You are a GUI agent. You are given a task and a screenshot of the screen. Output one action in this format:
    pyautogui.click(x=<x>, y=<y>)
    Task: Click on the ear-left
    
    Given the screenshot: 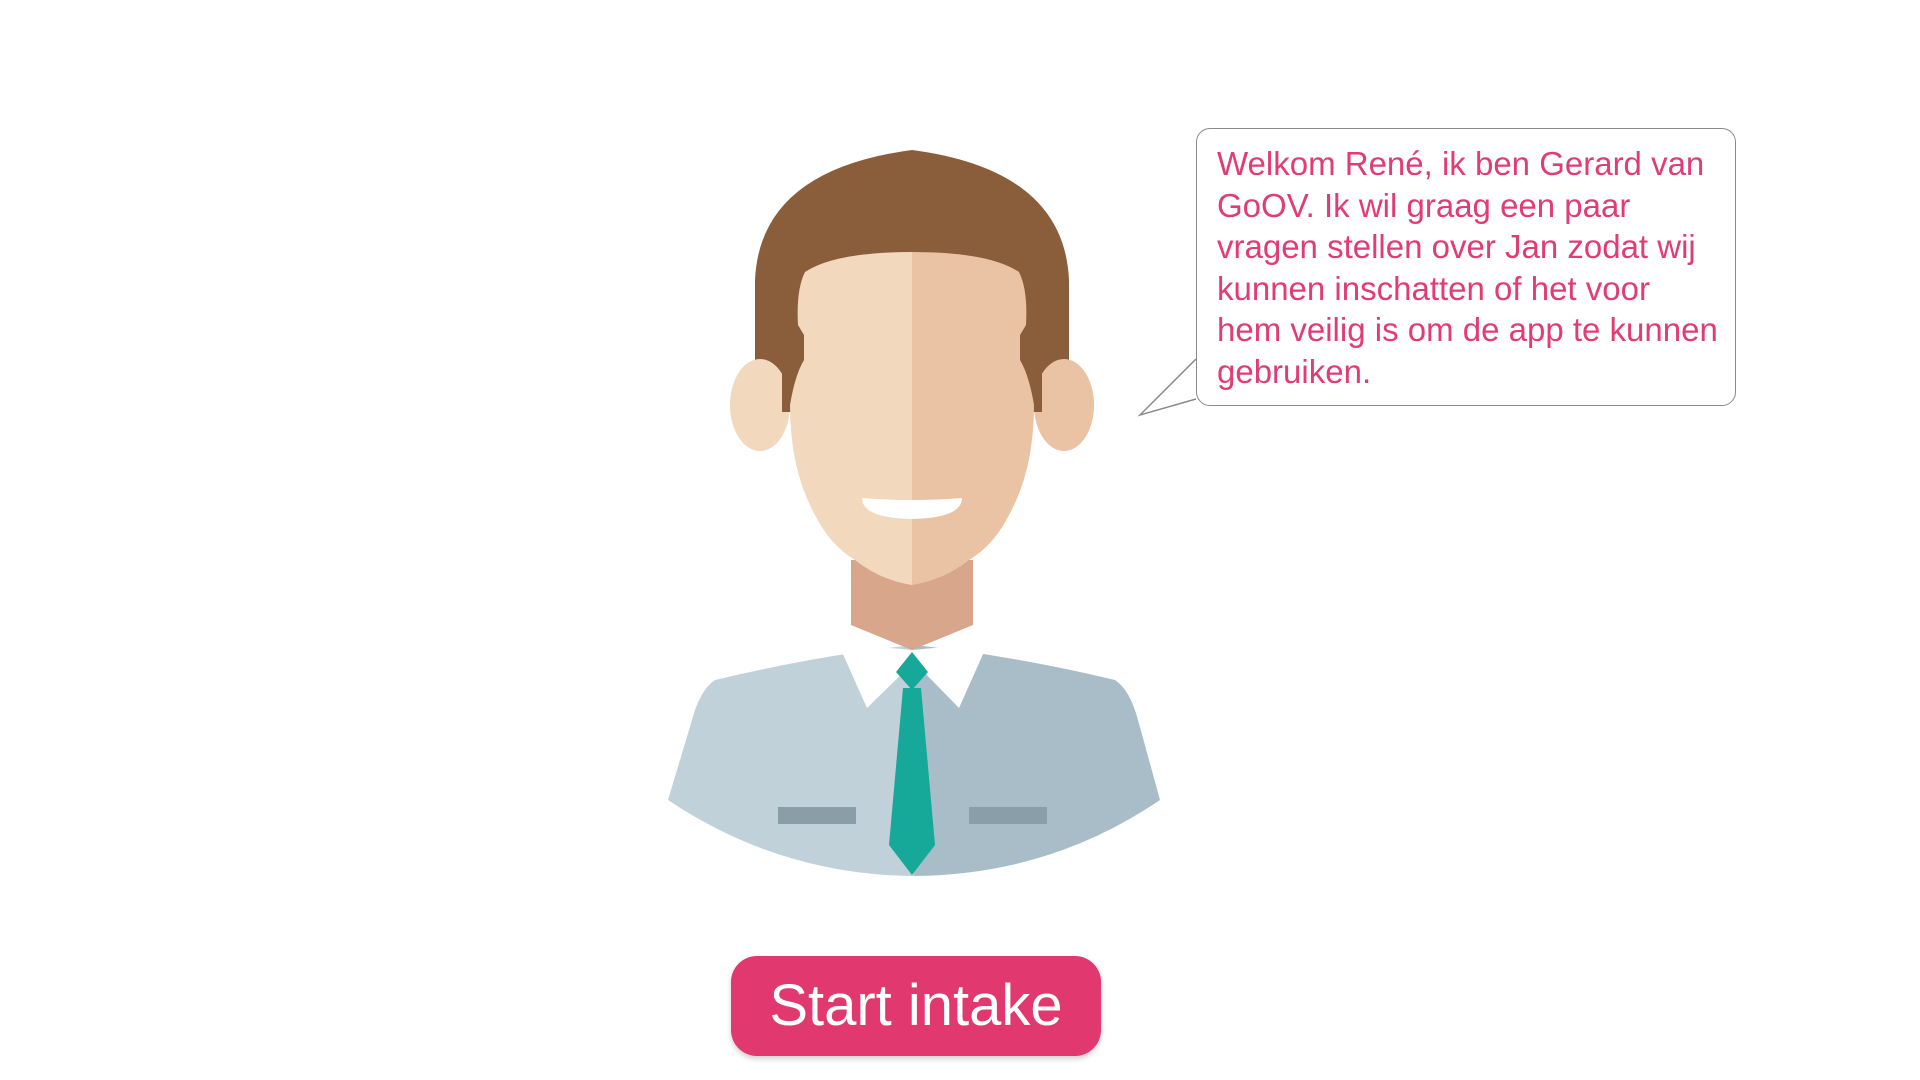 What is the action you would take?
    pyautogui.click(x=760, y=405)
    